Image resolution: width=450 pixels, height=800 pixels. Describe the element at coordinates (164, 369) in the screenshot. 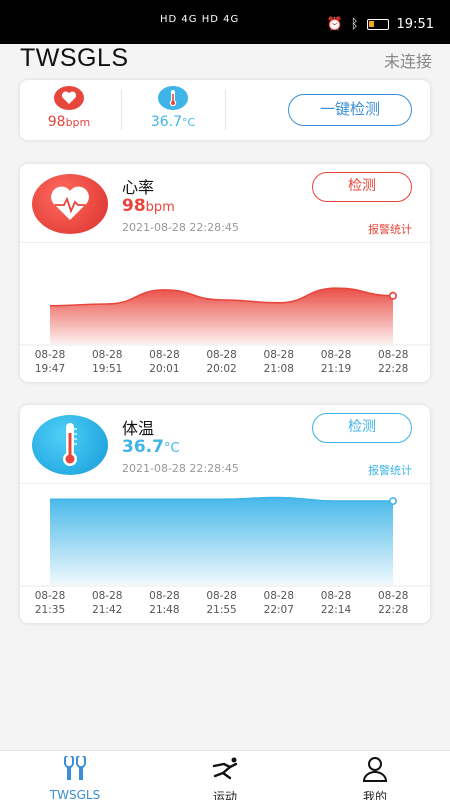

I see `x-tick-time: 20:01` at that location.